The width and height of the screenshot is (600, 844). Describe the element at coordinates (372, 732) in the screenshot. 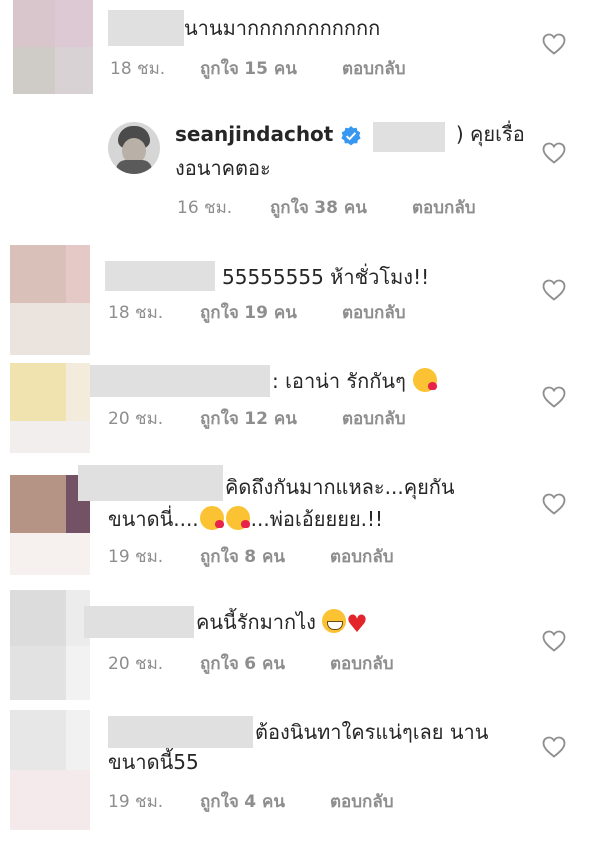

I see `comment-text: ต้องนินทาใครแน่ๆเลย นาน` at that location.